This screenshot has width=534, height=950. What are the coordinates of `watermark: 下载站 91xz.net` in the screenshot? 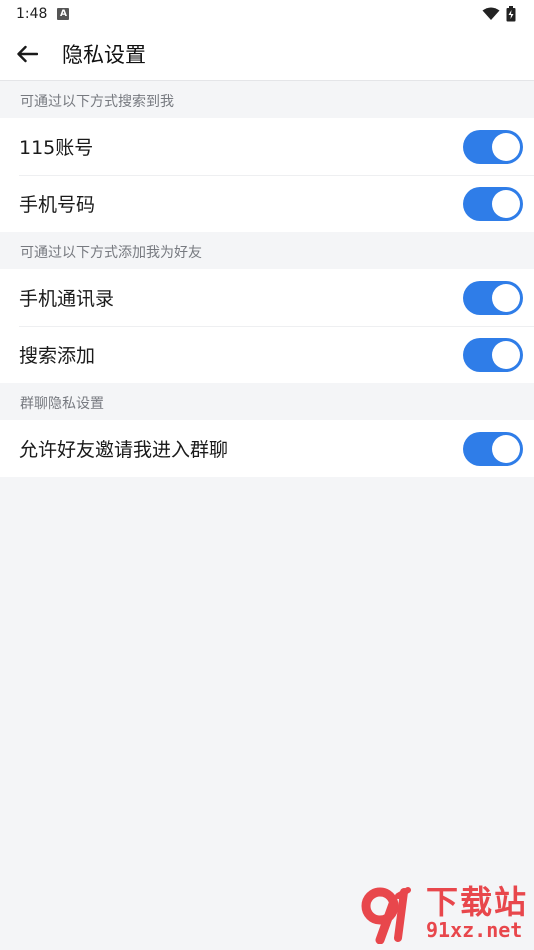 It's located at (444, 913).